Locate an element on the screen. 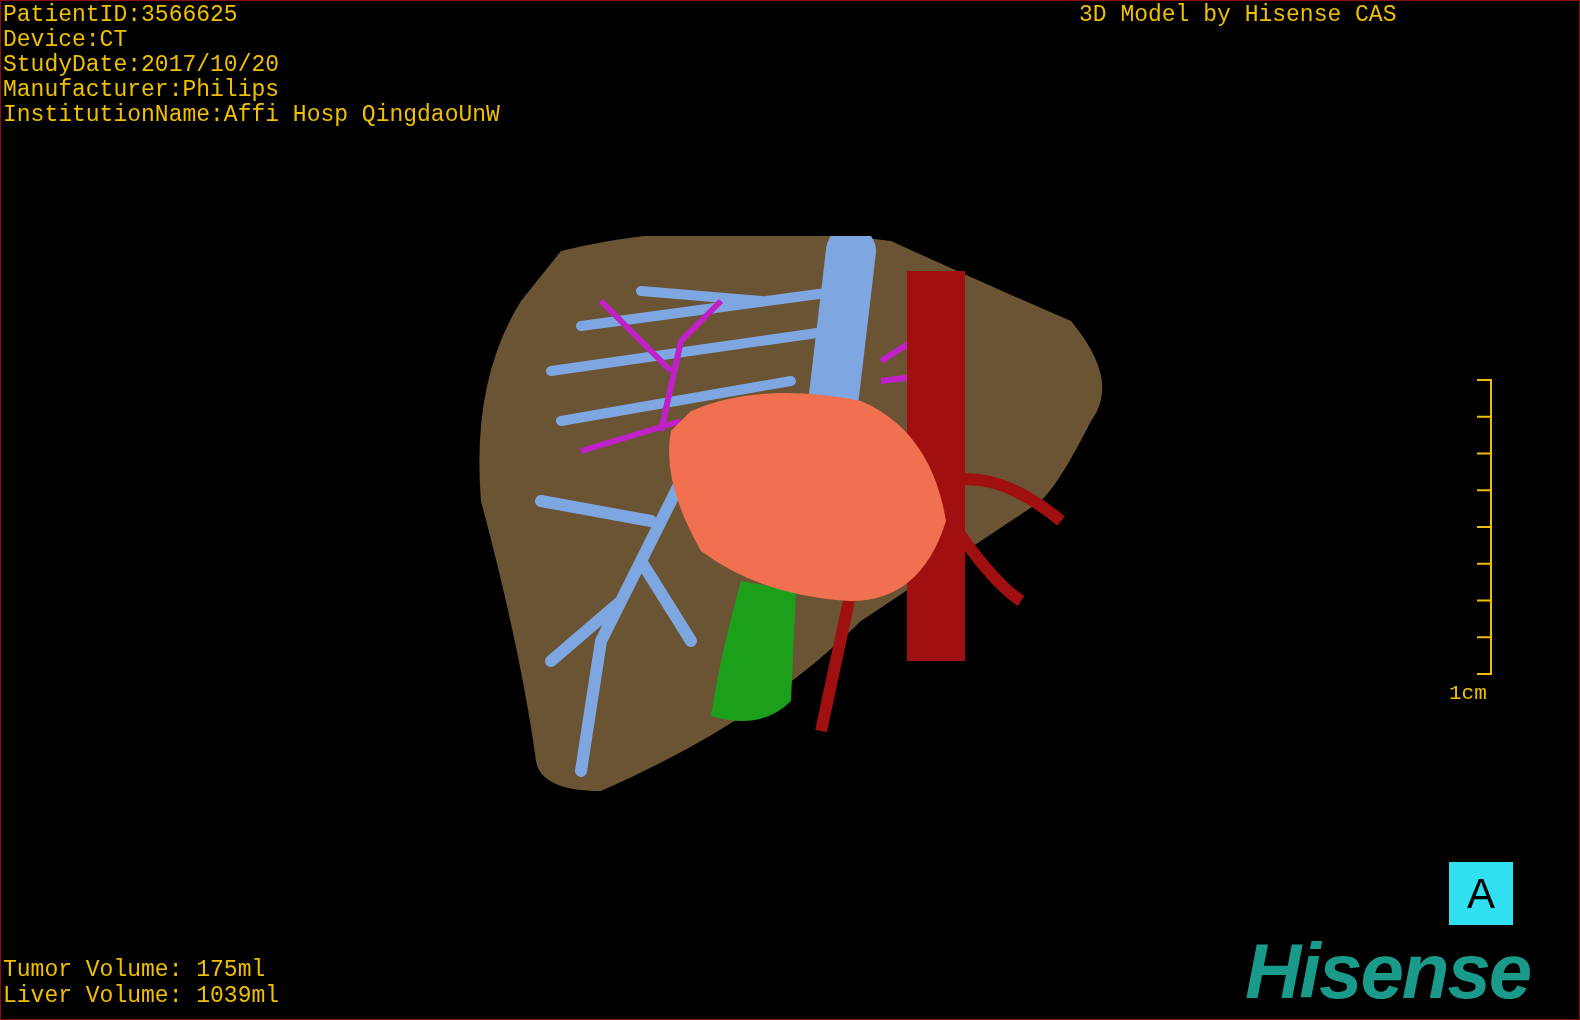  study-info-text: InstitutionName:Affi Hosp QingdaoUnW is located at coordinates (251, 115).